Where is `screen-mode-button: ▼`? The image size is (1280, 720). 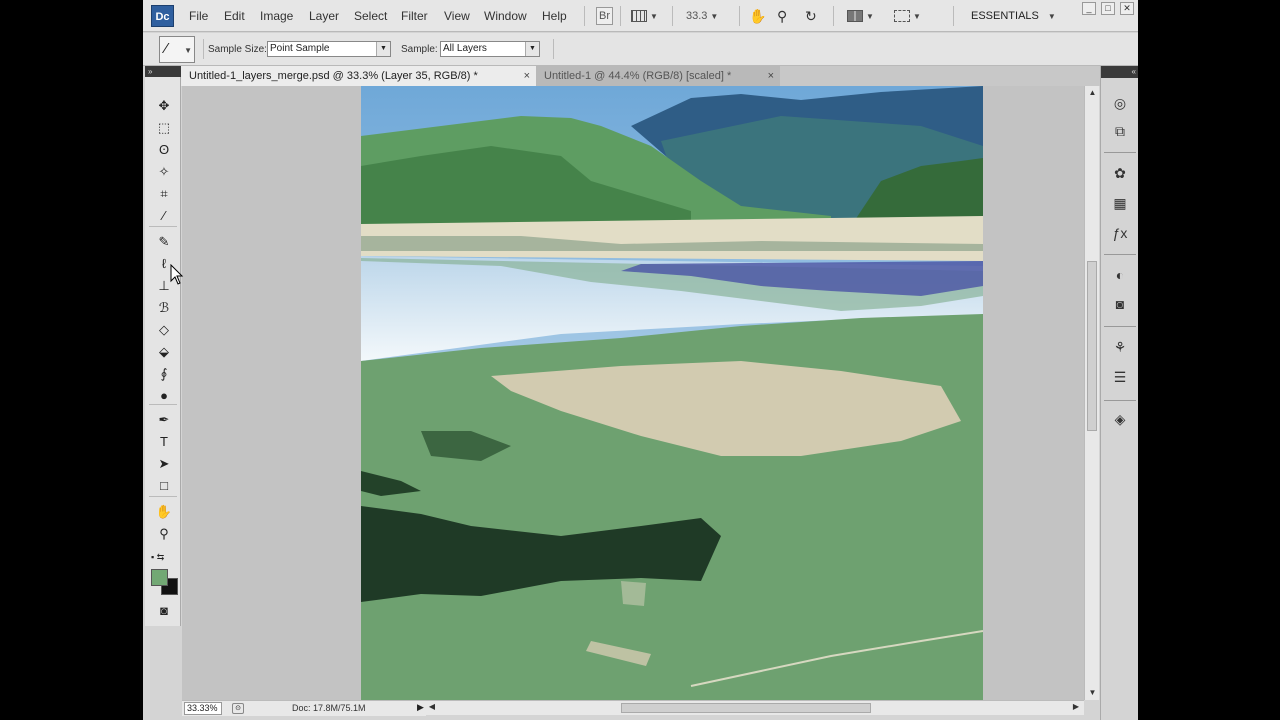 screen-mode-button: ▼ is located at coordinates (907, 16).